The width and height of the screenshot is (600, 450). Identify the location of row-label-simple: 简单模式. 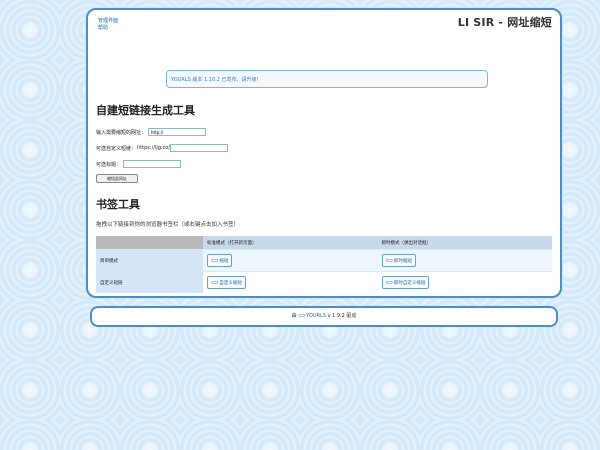
(149, 260).